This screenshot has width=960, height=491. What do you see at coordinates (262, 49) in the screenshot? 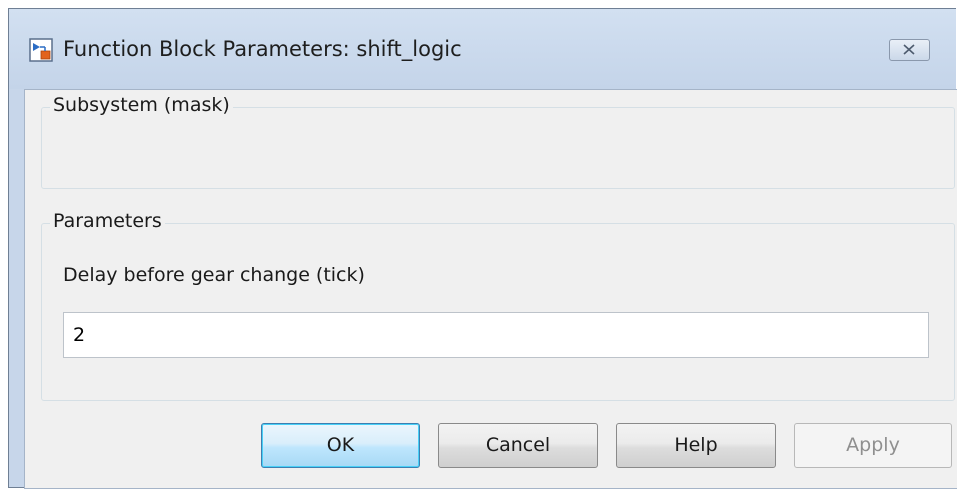
I see `window-title: Function Block Parameters: shift_logic` at bounding box center [262, 49].